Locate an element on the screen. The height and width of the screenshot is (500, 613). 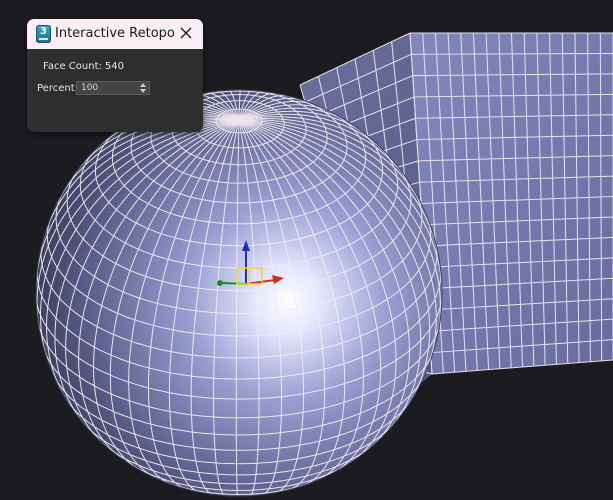
face-count-readout: Face Count: 540 is located at coordinates (83, 66).